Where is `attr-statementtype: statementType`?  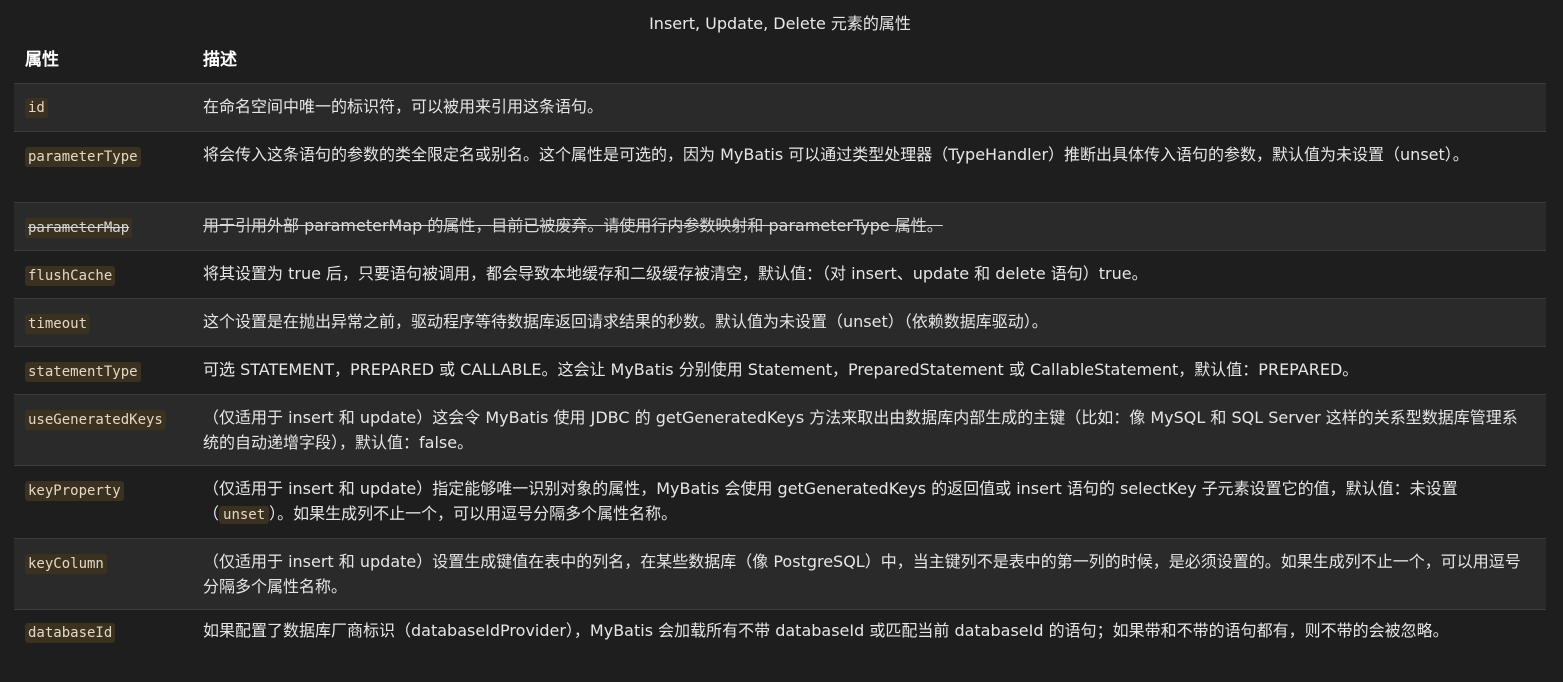 attr-statementtype: statementType is located at coordinates (83, 372).